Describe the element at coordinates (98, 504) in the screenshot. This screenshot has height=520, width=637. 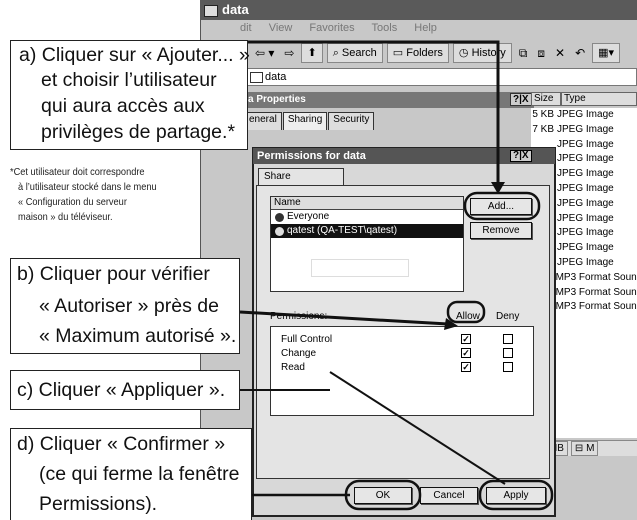
I see `callout-d-line-3: Permissions).` at that location.